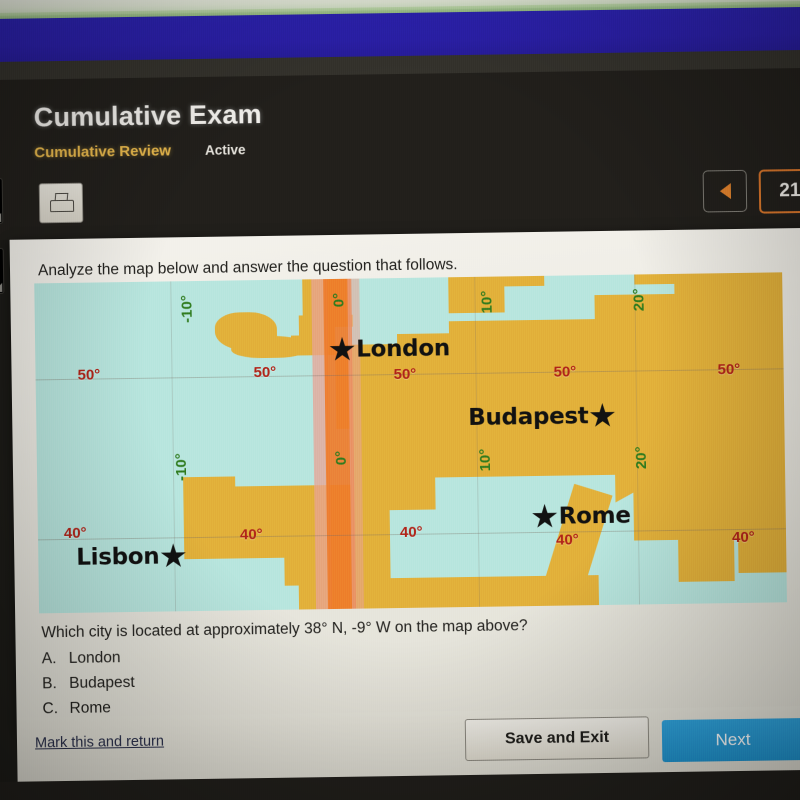 The width and height of the screenshot is (800, 800). Describe the element at coordinates (743, 537) in the screenshot. I see `latitude-label-40-4: 40°` at that location.